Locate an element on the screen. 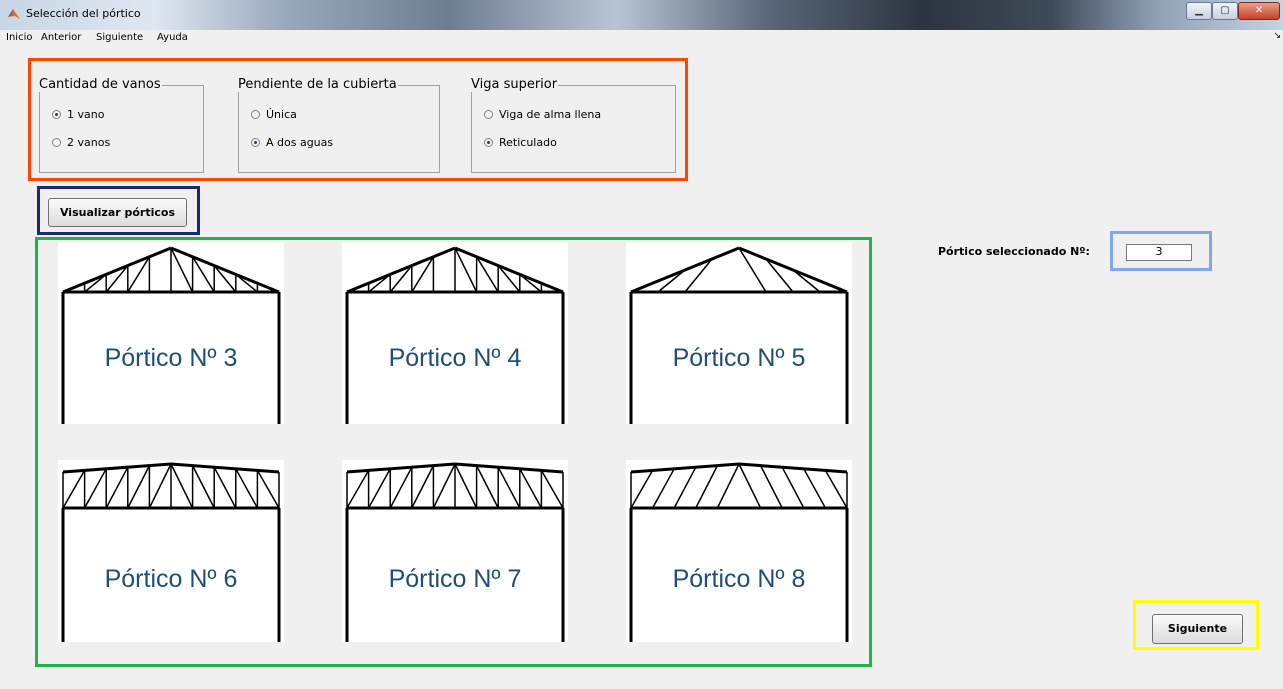  radio-label: 2 vanos is located at coordinates (89, 142).